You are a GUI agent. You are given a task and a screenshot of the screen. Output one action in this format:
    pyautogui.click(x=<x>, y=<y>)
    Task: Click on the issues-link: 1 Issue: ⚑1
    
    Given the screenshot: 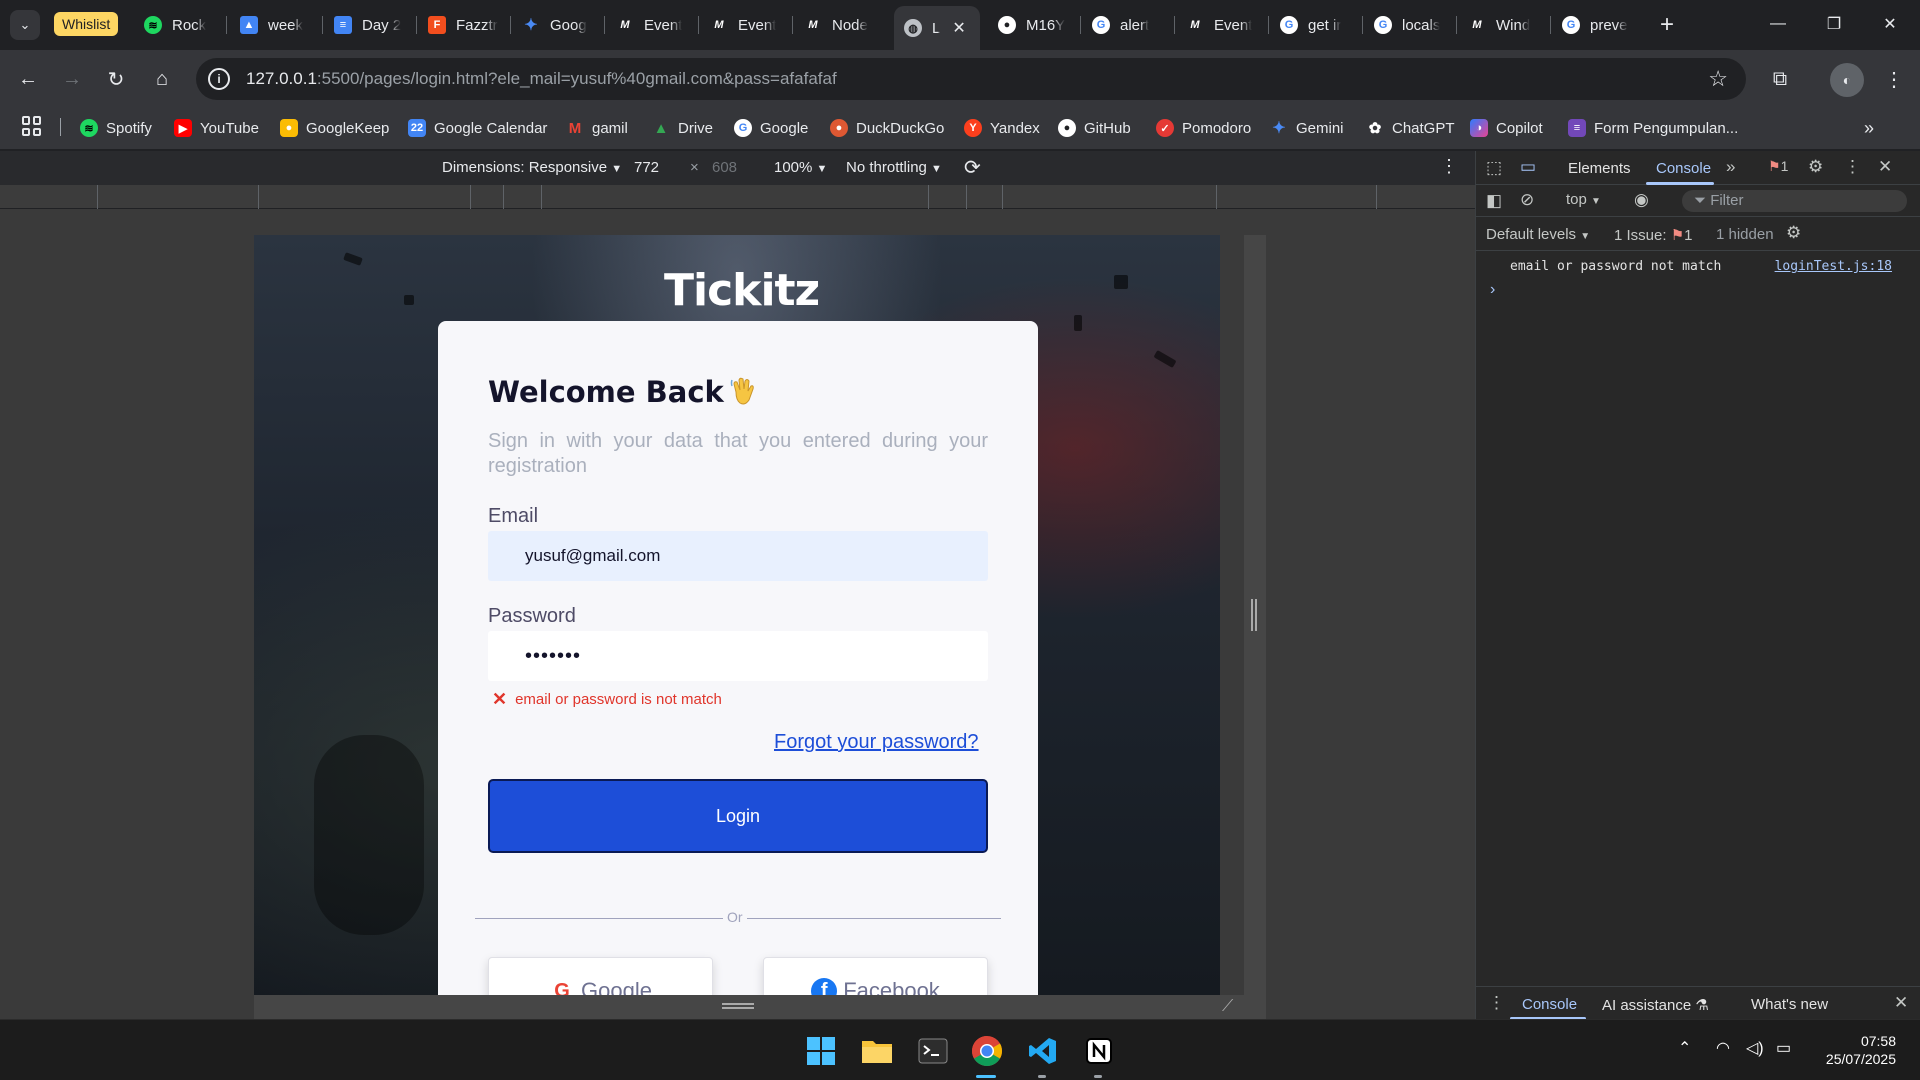 What is the action you would take?
    pyautogui.click(x=1653, y=235)
    